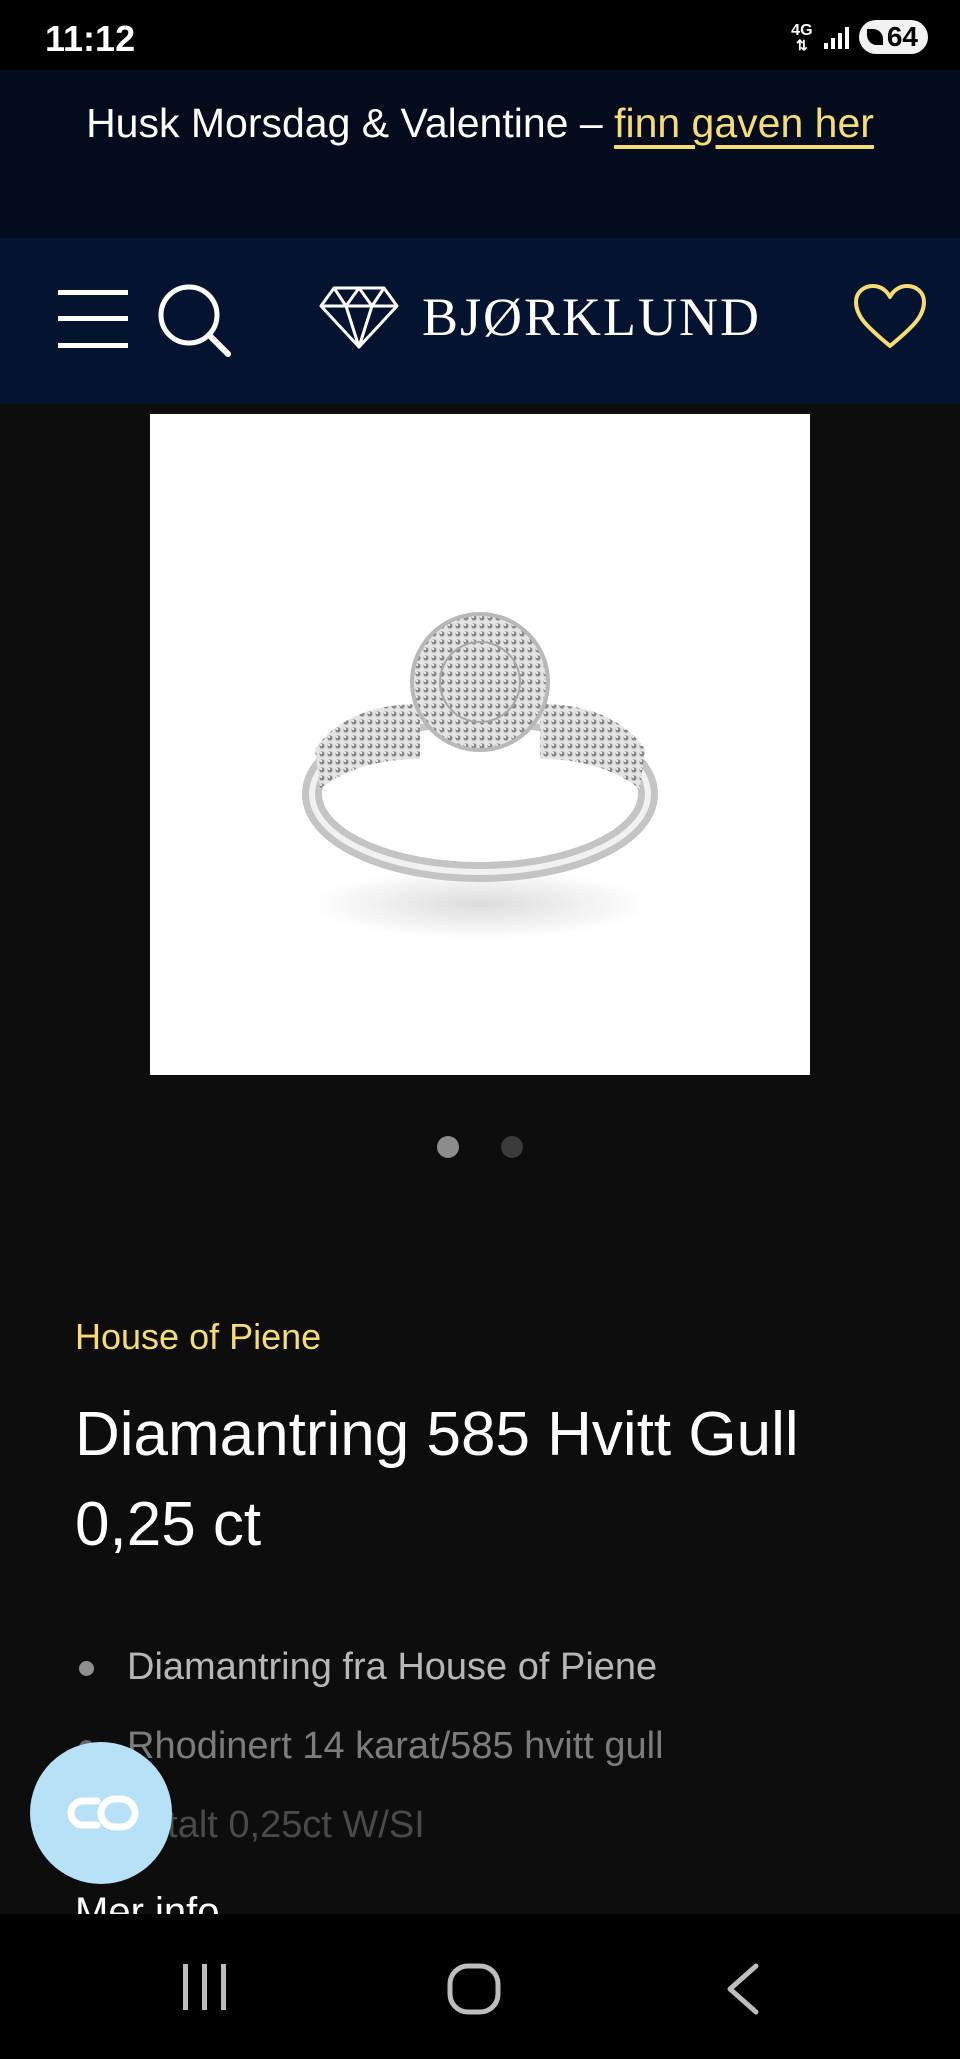 The image size is (960, 2059). Describe the element at coordinates (395, 1746) in the screenshot. I see `feature-text: Rhodinert 14 karat/585 hvitt gull` at that location.